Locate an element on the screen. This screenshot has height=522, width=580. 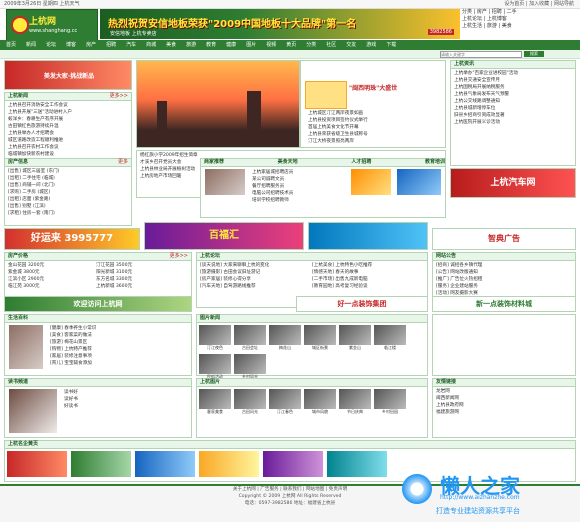
info-item: 旧县乡招商引资成效显著 is located at coordinates (513, 115).